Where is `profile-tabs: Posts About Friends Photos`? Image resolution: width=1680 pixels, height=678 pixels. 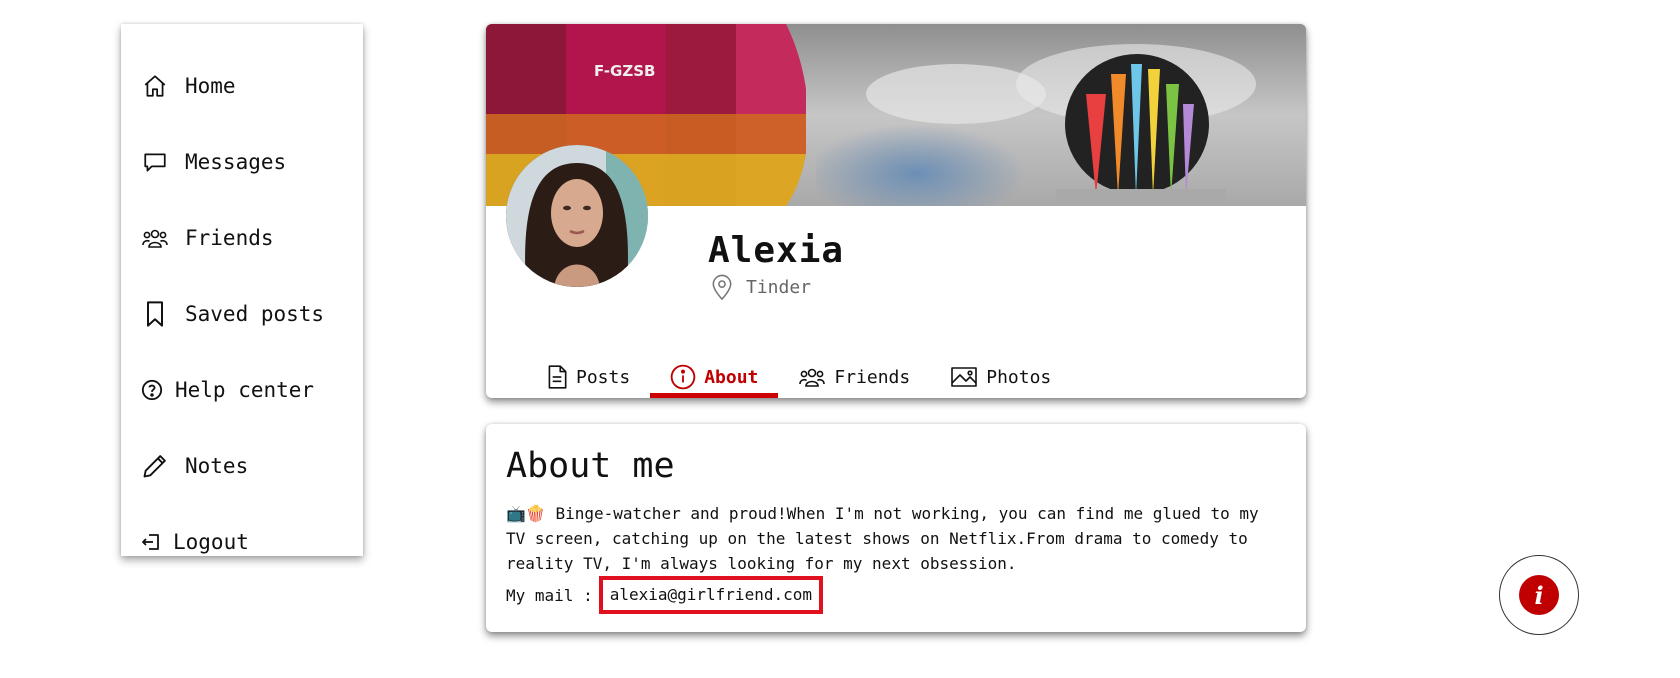 profile-tabs: Posts About Friends Photos is located at coordinates (798, 377).